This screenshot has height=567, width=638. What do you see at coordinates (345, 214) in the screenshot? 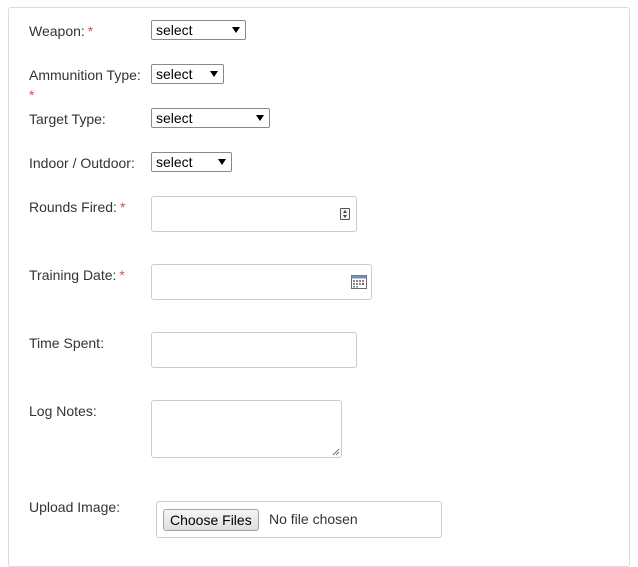
I see `number-spinner-icon` at bounding box center [345, 214].